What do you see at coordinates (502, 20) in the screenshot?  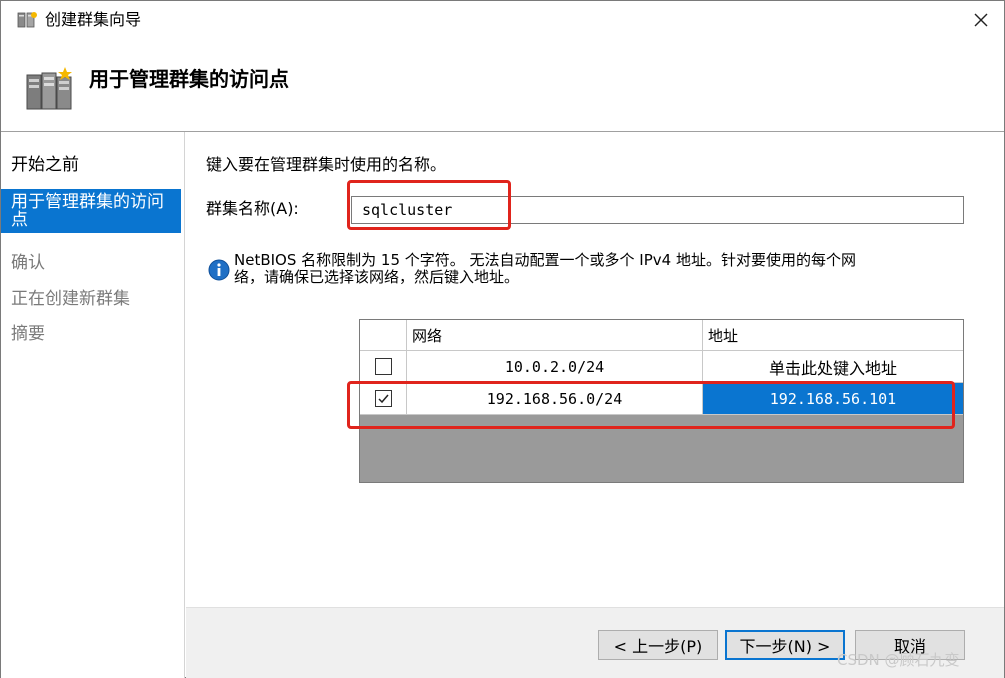 I see `title-bar: 创建群集向导` at bounding box center [502, 20].